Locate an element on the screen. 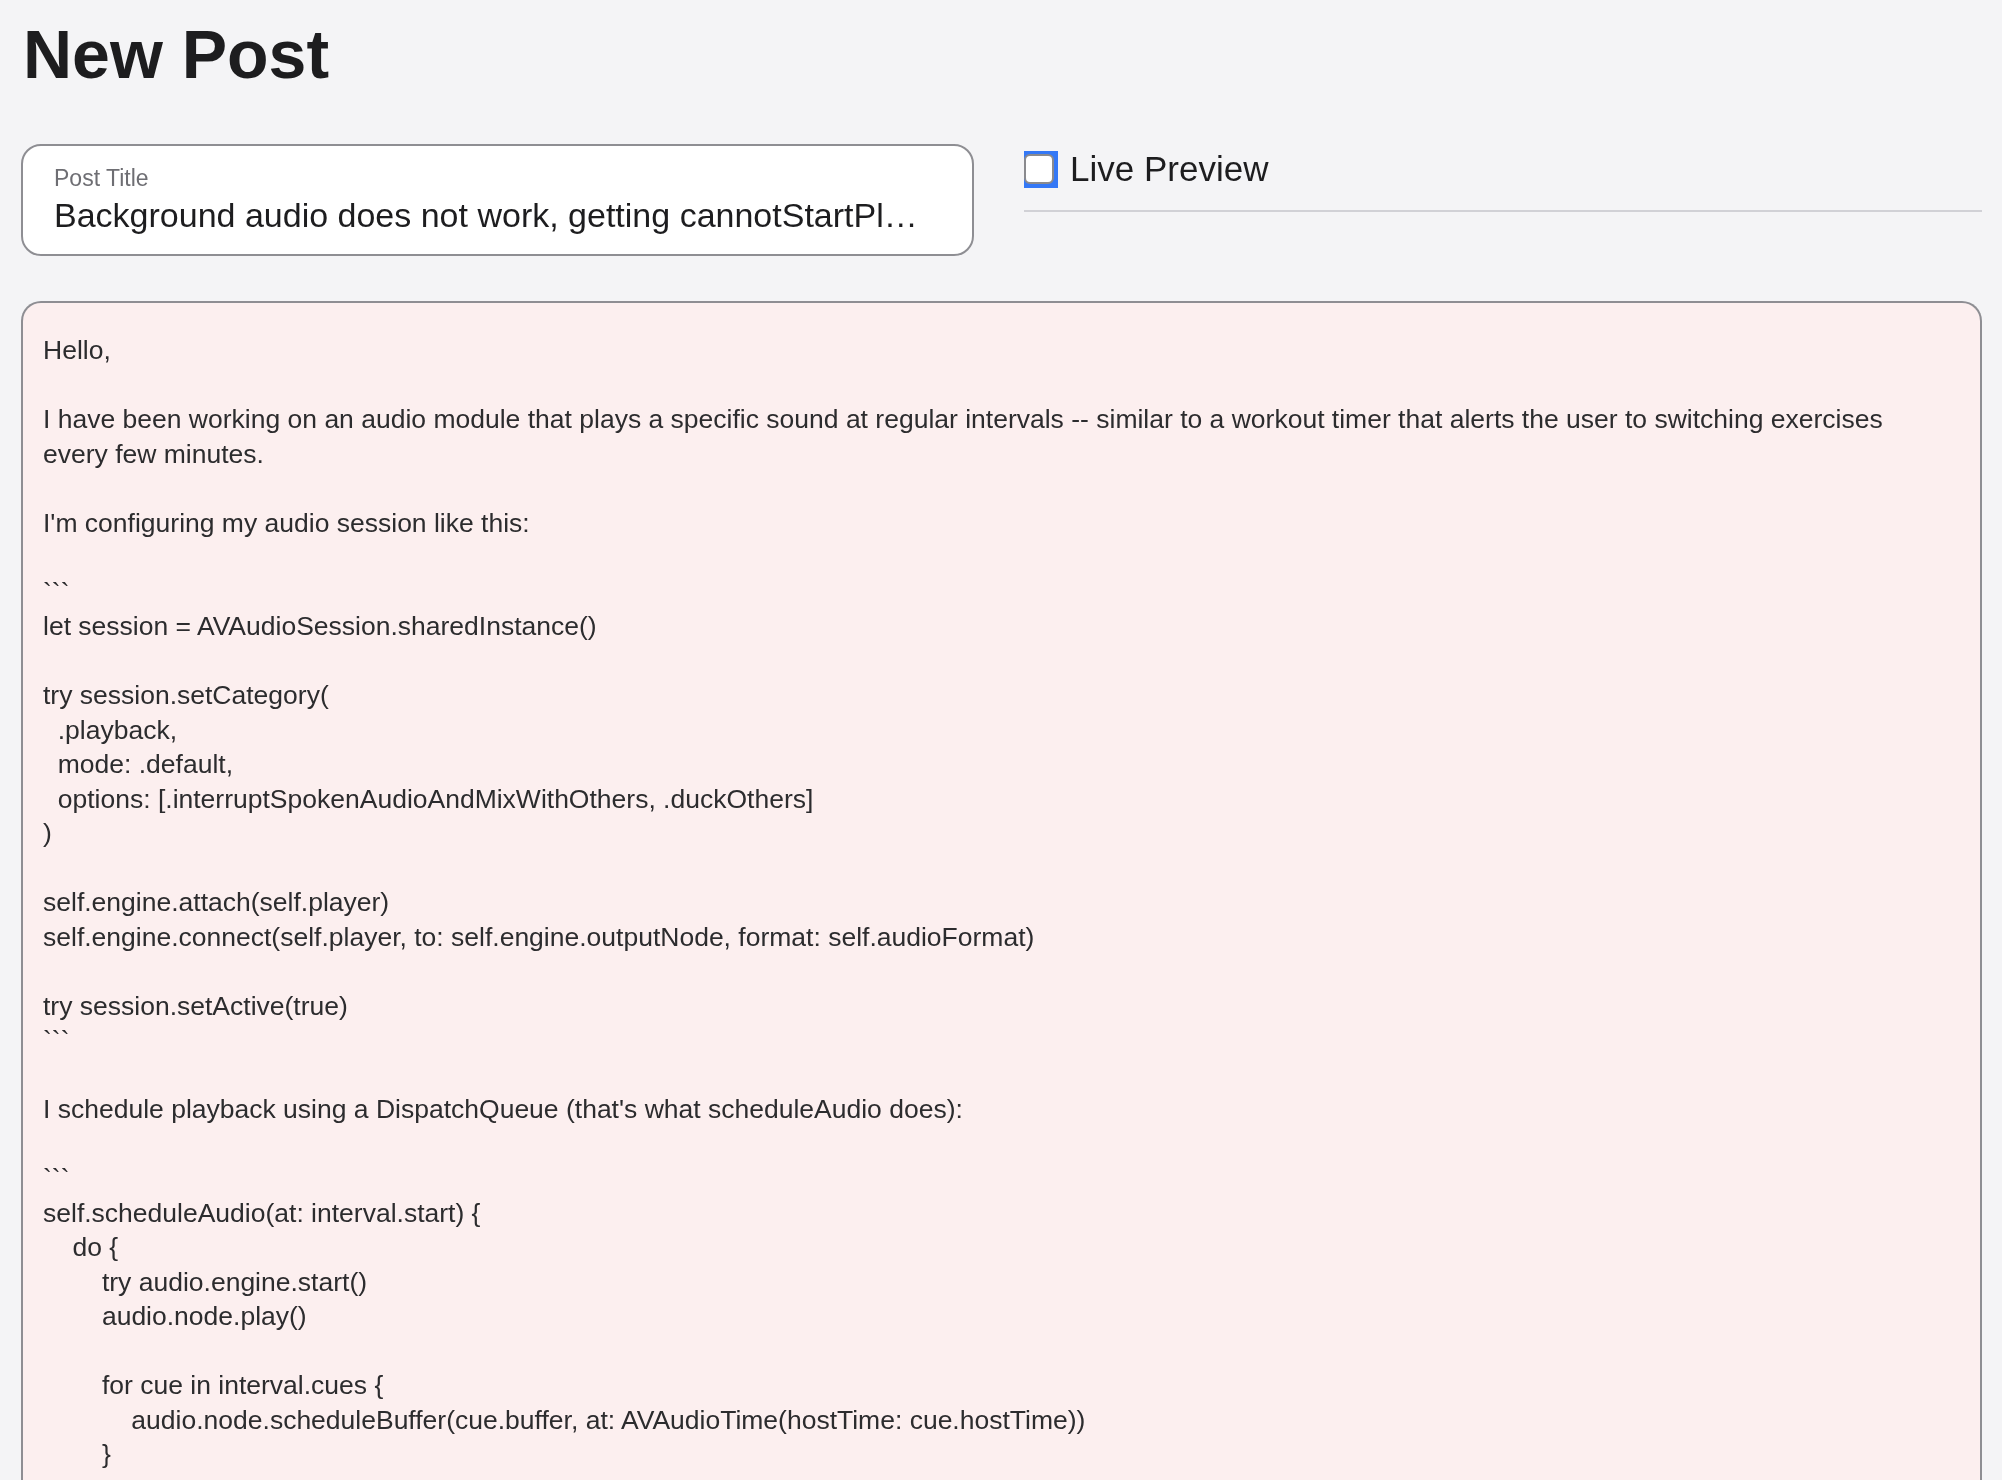 Image resolution: width=2002 pixels, height=1480 pixels. page-title: New Post is located at coordinates (177, 54).